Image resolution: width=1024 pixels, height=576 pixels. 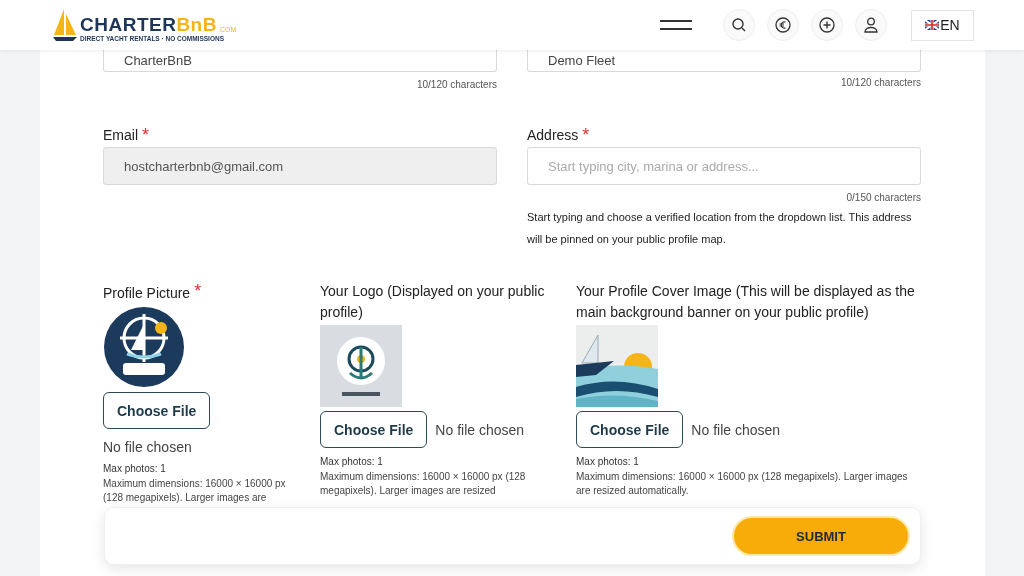 What do you see at coordinates (720, 228) in the screenshot?
I see `help-text: Start typing and choose a verified location from the dropdown list. This address will be pinned on your public profile map.` at bounding box center [720, 228].